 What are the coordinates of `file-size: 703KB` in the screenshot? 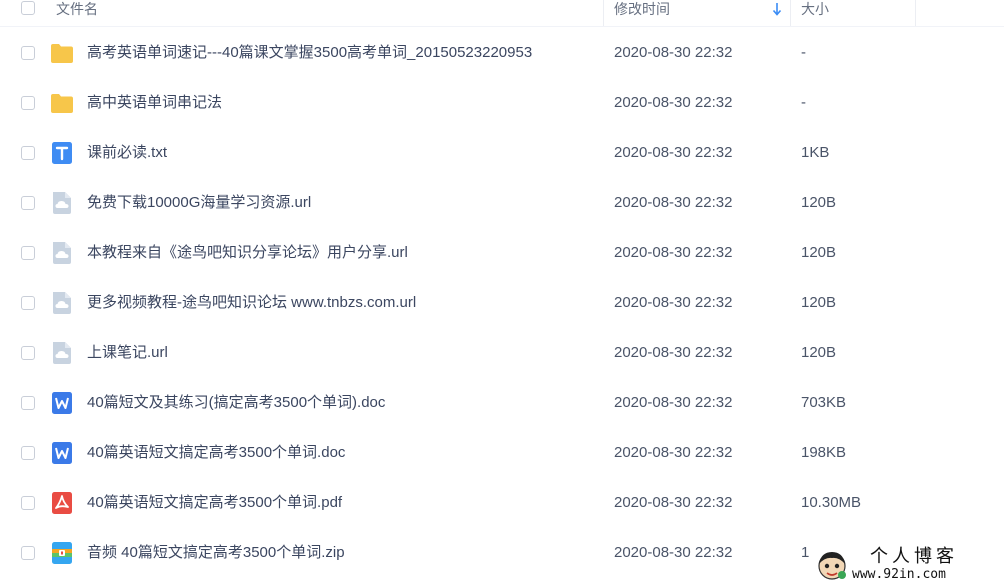 It's located at (824, 402).